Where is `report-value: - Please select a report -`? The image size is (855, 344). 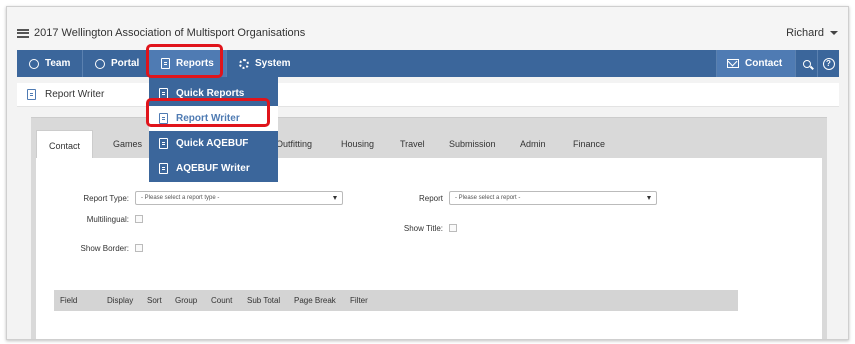 report-value: - Please select a report - is located at coordinates (488, 198).